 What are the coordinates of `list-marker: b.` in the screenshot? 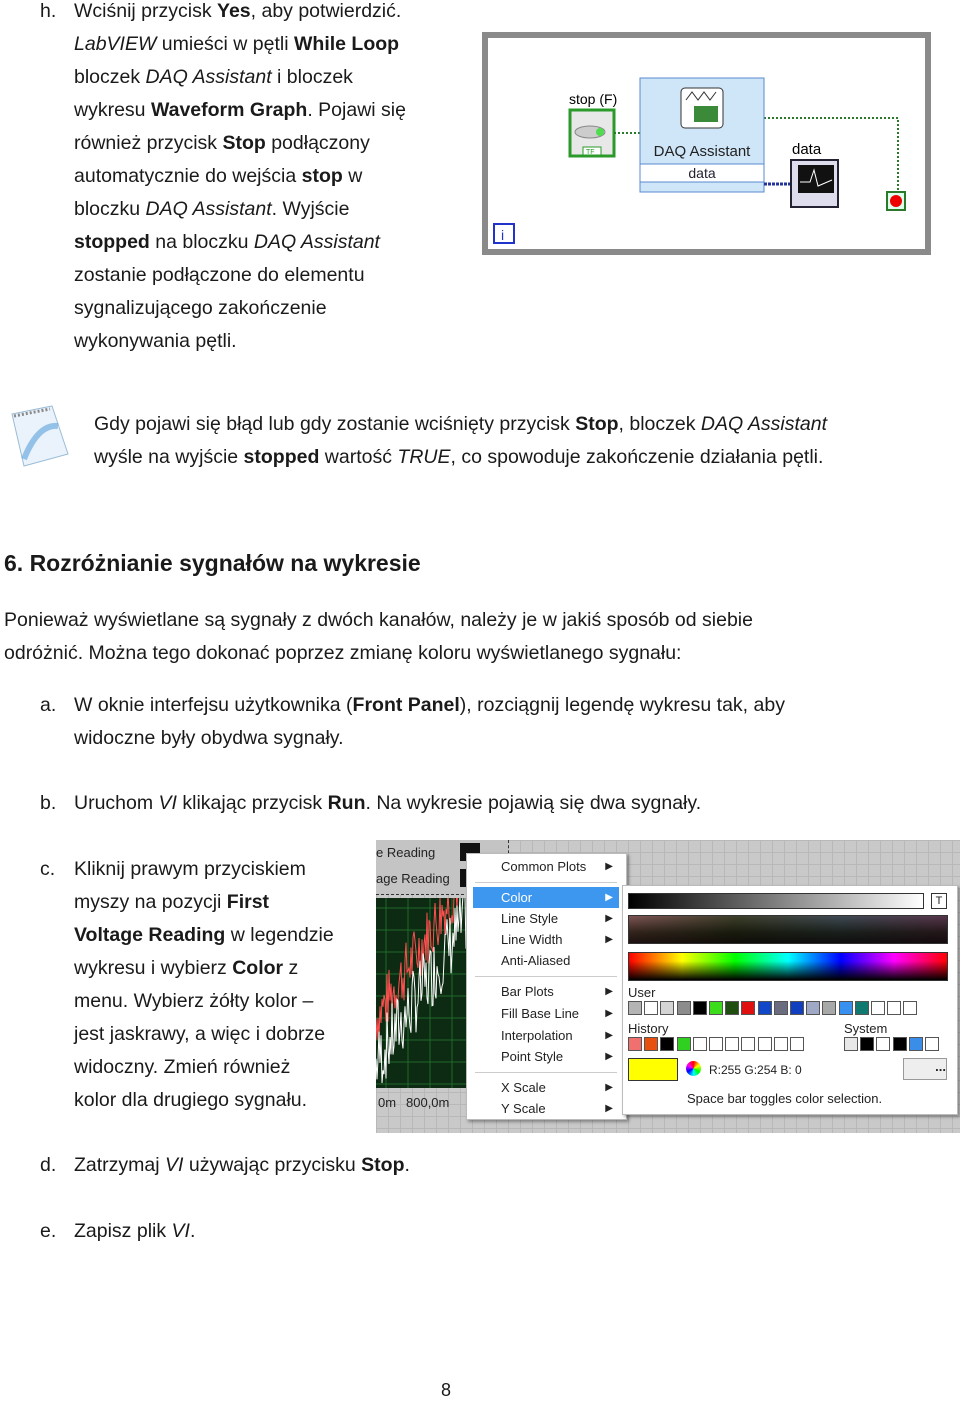 It's located at (48, 803).